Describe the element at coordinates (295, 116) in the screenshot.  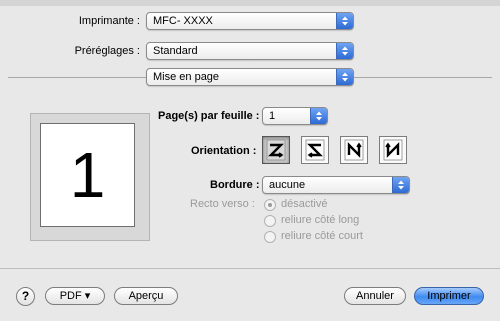
I see `pages-per-sheet-popup: 1` at that location.